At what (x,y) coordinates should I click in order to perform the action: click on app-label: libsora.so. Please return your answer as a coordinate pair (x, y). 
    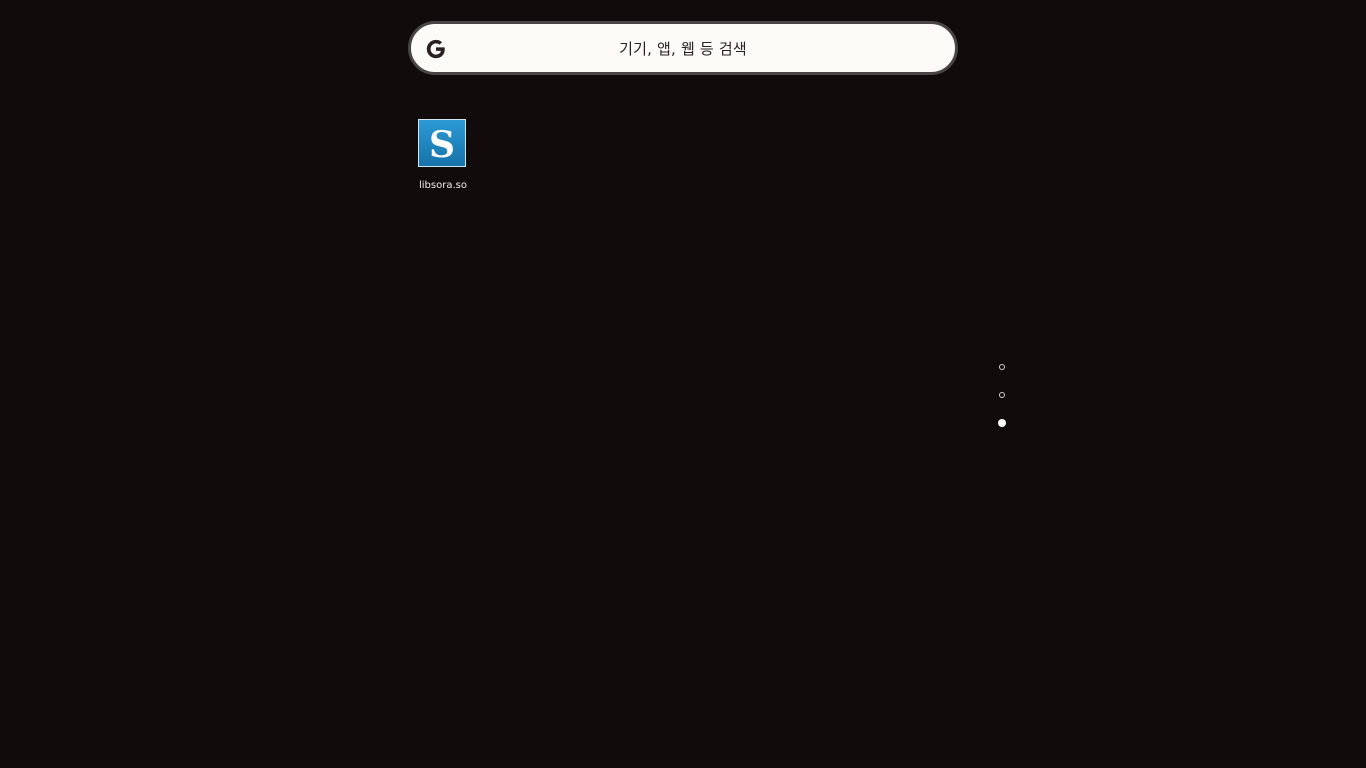
    Looking at the image, I should click on (443, 185).